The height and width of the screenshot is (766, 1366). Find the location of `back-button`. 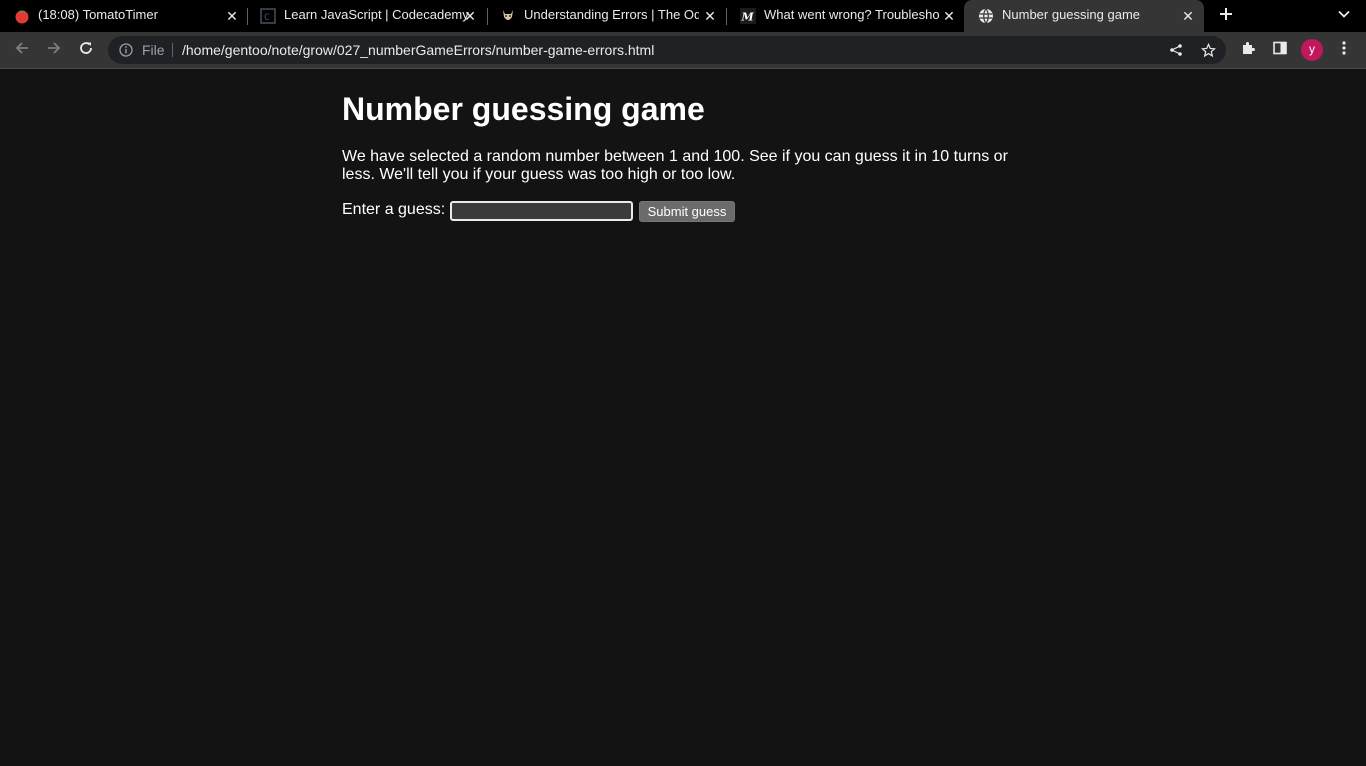

back-button is located at coordinates (22, 50).